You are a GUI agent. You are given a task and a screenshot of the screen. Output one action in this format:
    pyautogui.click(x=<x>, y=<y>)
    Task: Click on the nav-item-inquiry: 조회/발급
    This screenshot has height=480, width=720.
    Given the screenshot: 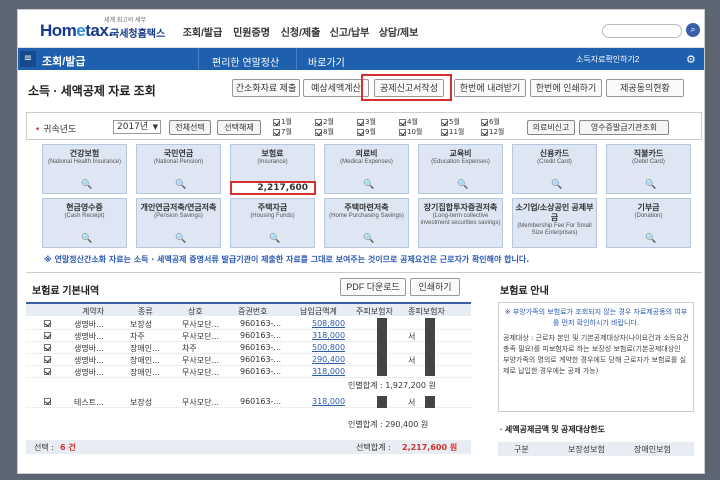 What is the action you would take?
    pyautogui.click(x=202, y=31)
    